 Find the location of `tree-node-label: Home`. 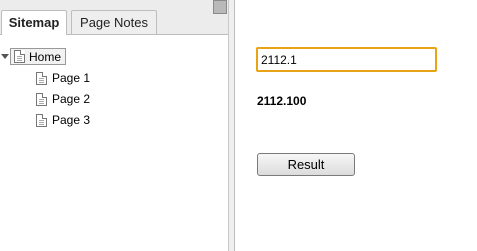

tree-node-label: Home is located at coordinates (45, 56).